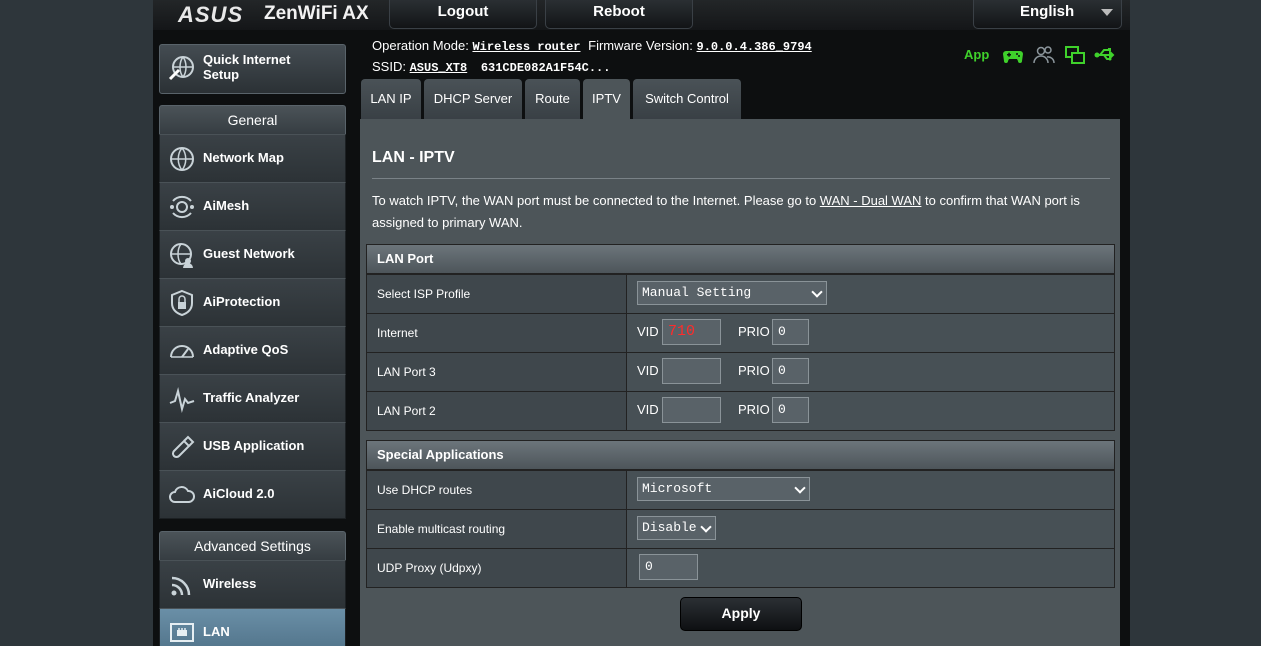 Image resolution: width=1261 pixels, height=646 pixels. What do you see at coordinates (687, 99) in the screenshot?
I see `tab-switch-control: Switch Control` at bounding box center [687, 99].